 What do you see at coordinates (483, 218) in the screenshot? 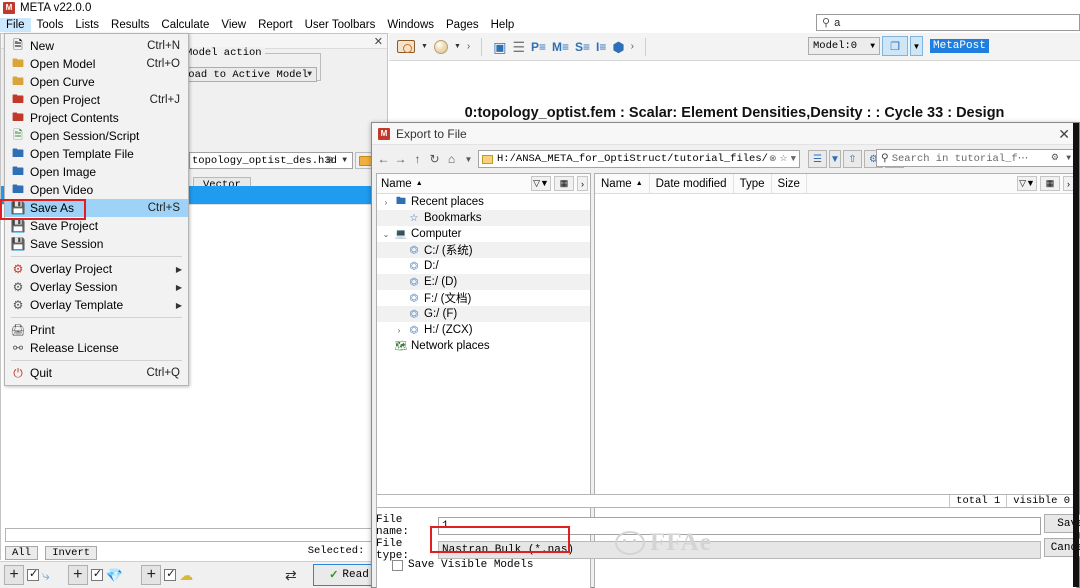
I see `tree-item-bookmarks: ☆ Bookmarks` at bounding box center [483, 218].